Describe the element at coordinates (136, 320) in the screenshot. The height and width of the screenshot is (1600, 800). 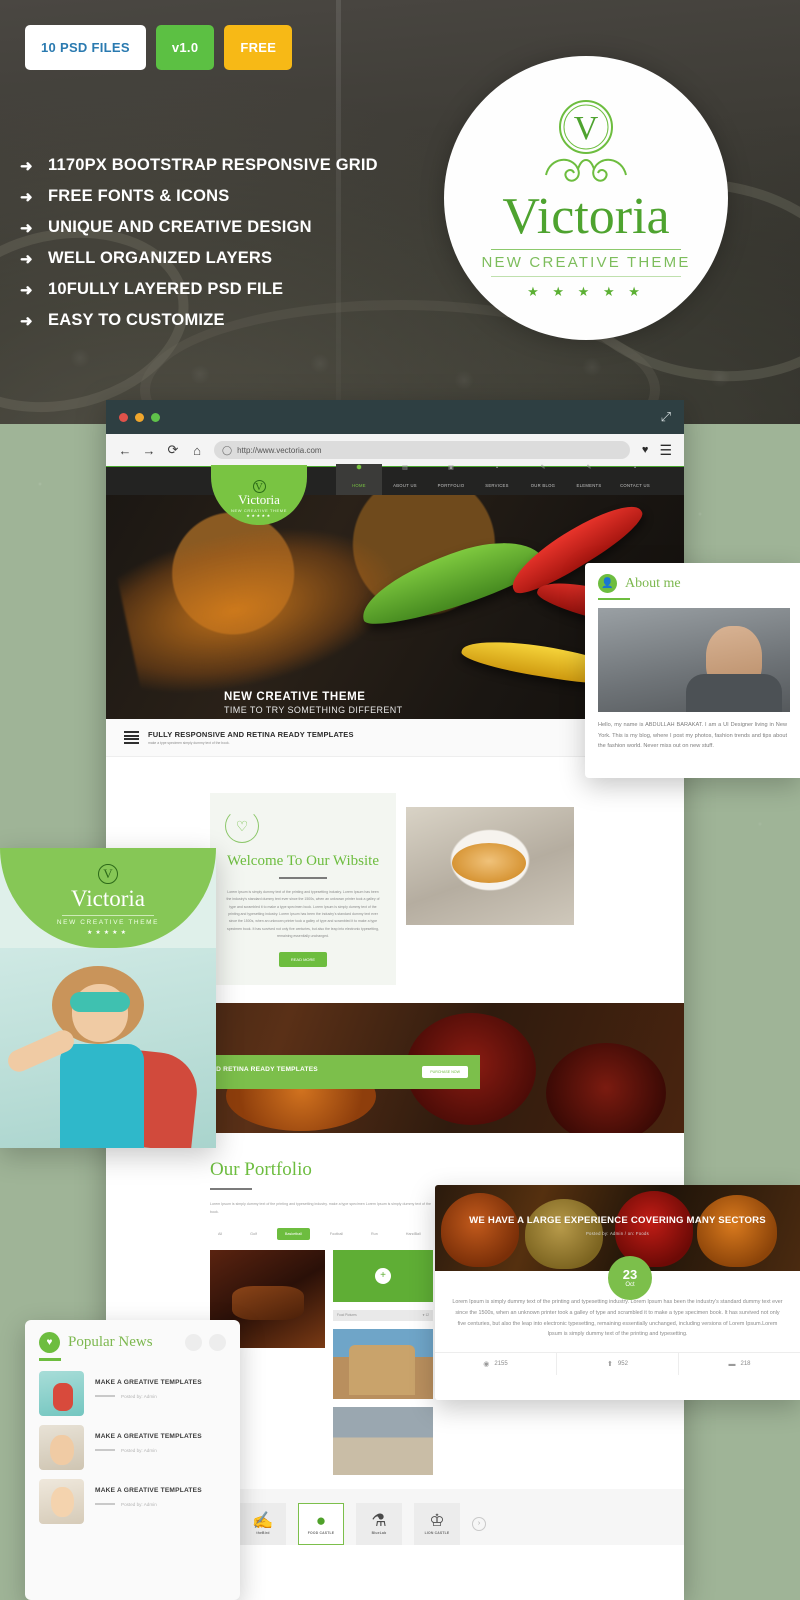
I see `feature-label: EASY TO CUSTOMIZE` at that location.